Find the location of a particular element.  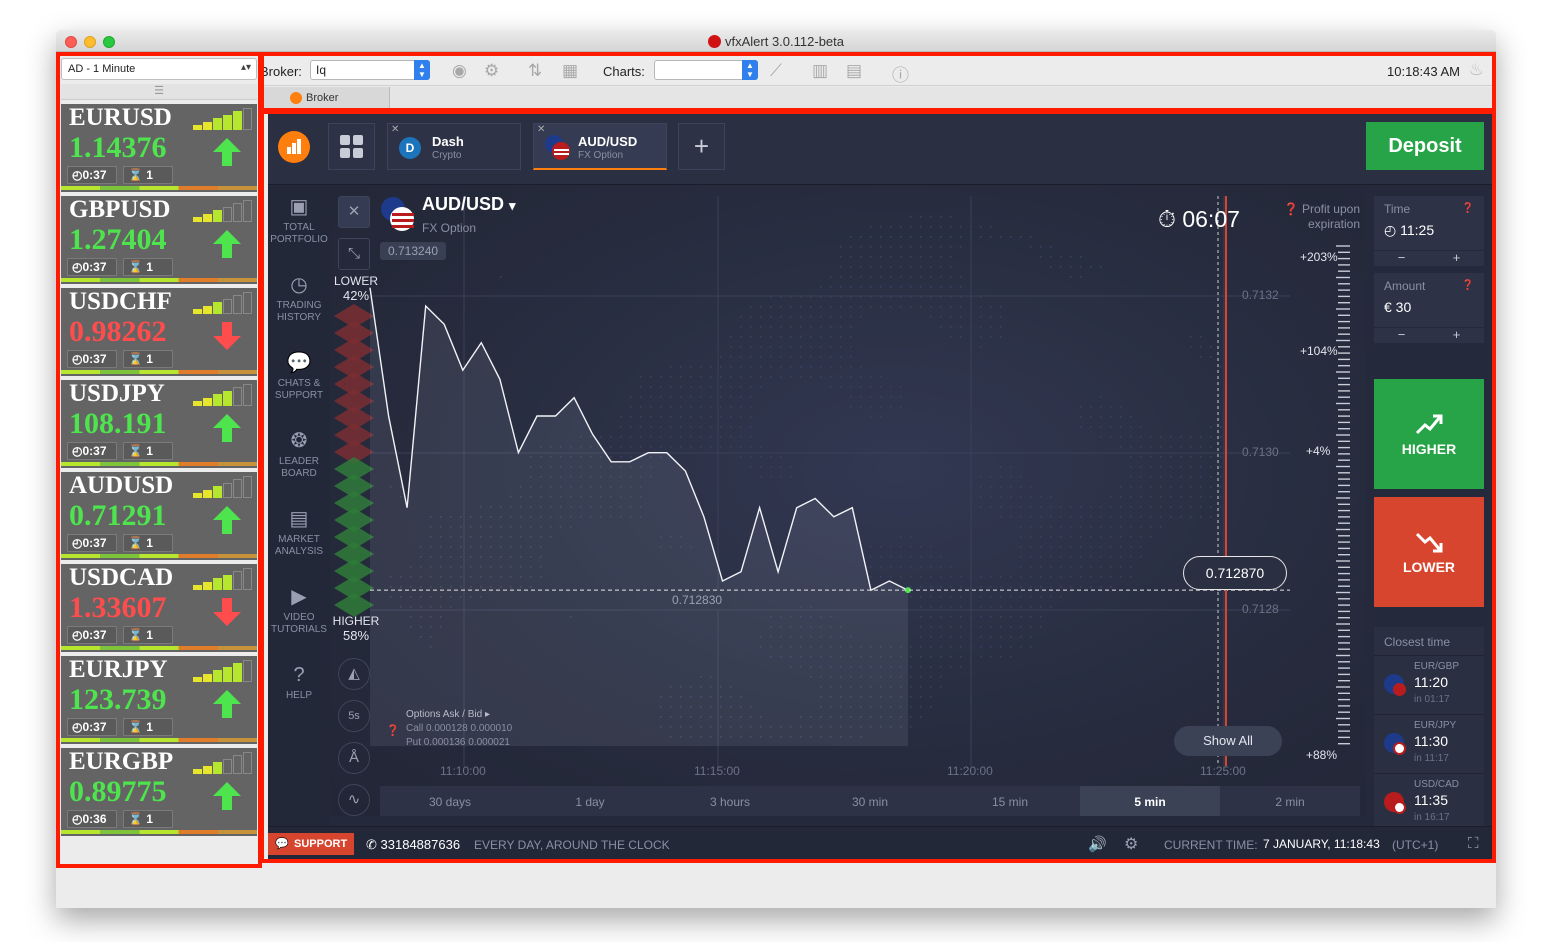

window-title-text: vfxAlert 3.0.112-beta is located at coordinates (784, 41).